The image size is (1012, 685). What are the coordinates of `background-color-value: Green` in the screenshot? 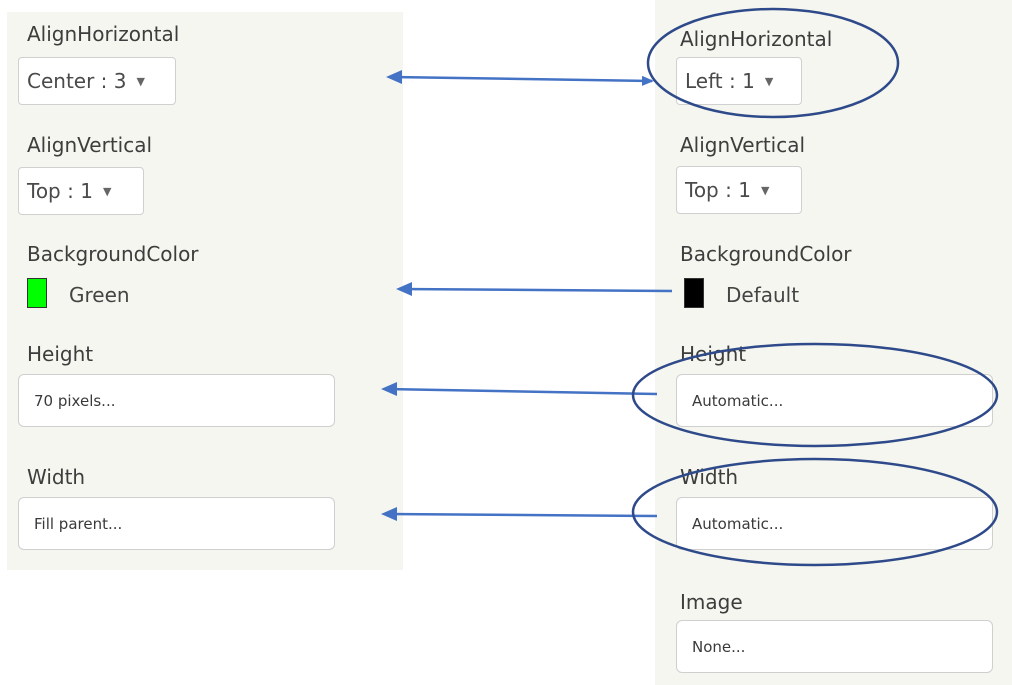 It's located at (99, 295).